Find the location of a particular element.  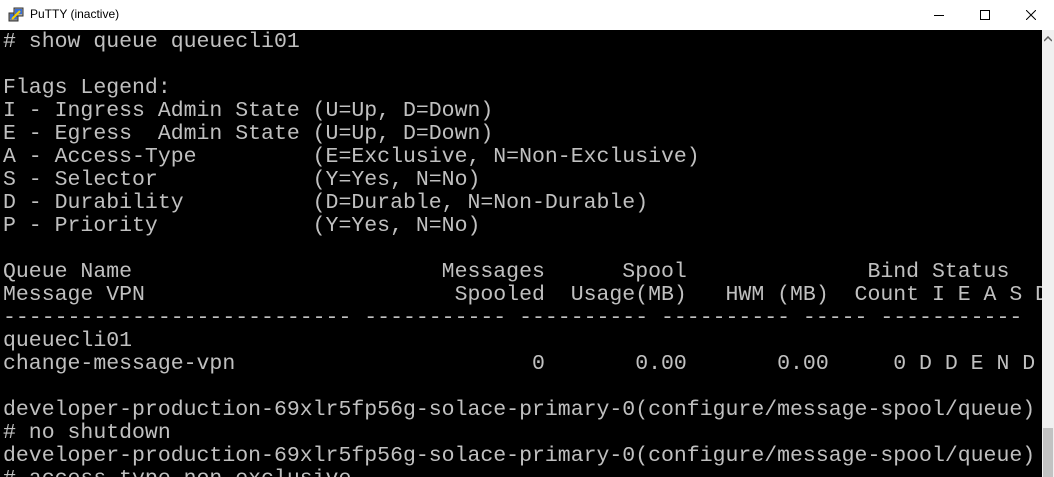

terminal-line: queuecli01 is located at coordinates (68, 341).